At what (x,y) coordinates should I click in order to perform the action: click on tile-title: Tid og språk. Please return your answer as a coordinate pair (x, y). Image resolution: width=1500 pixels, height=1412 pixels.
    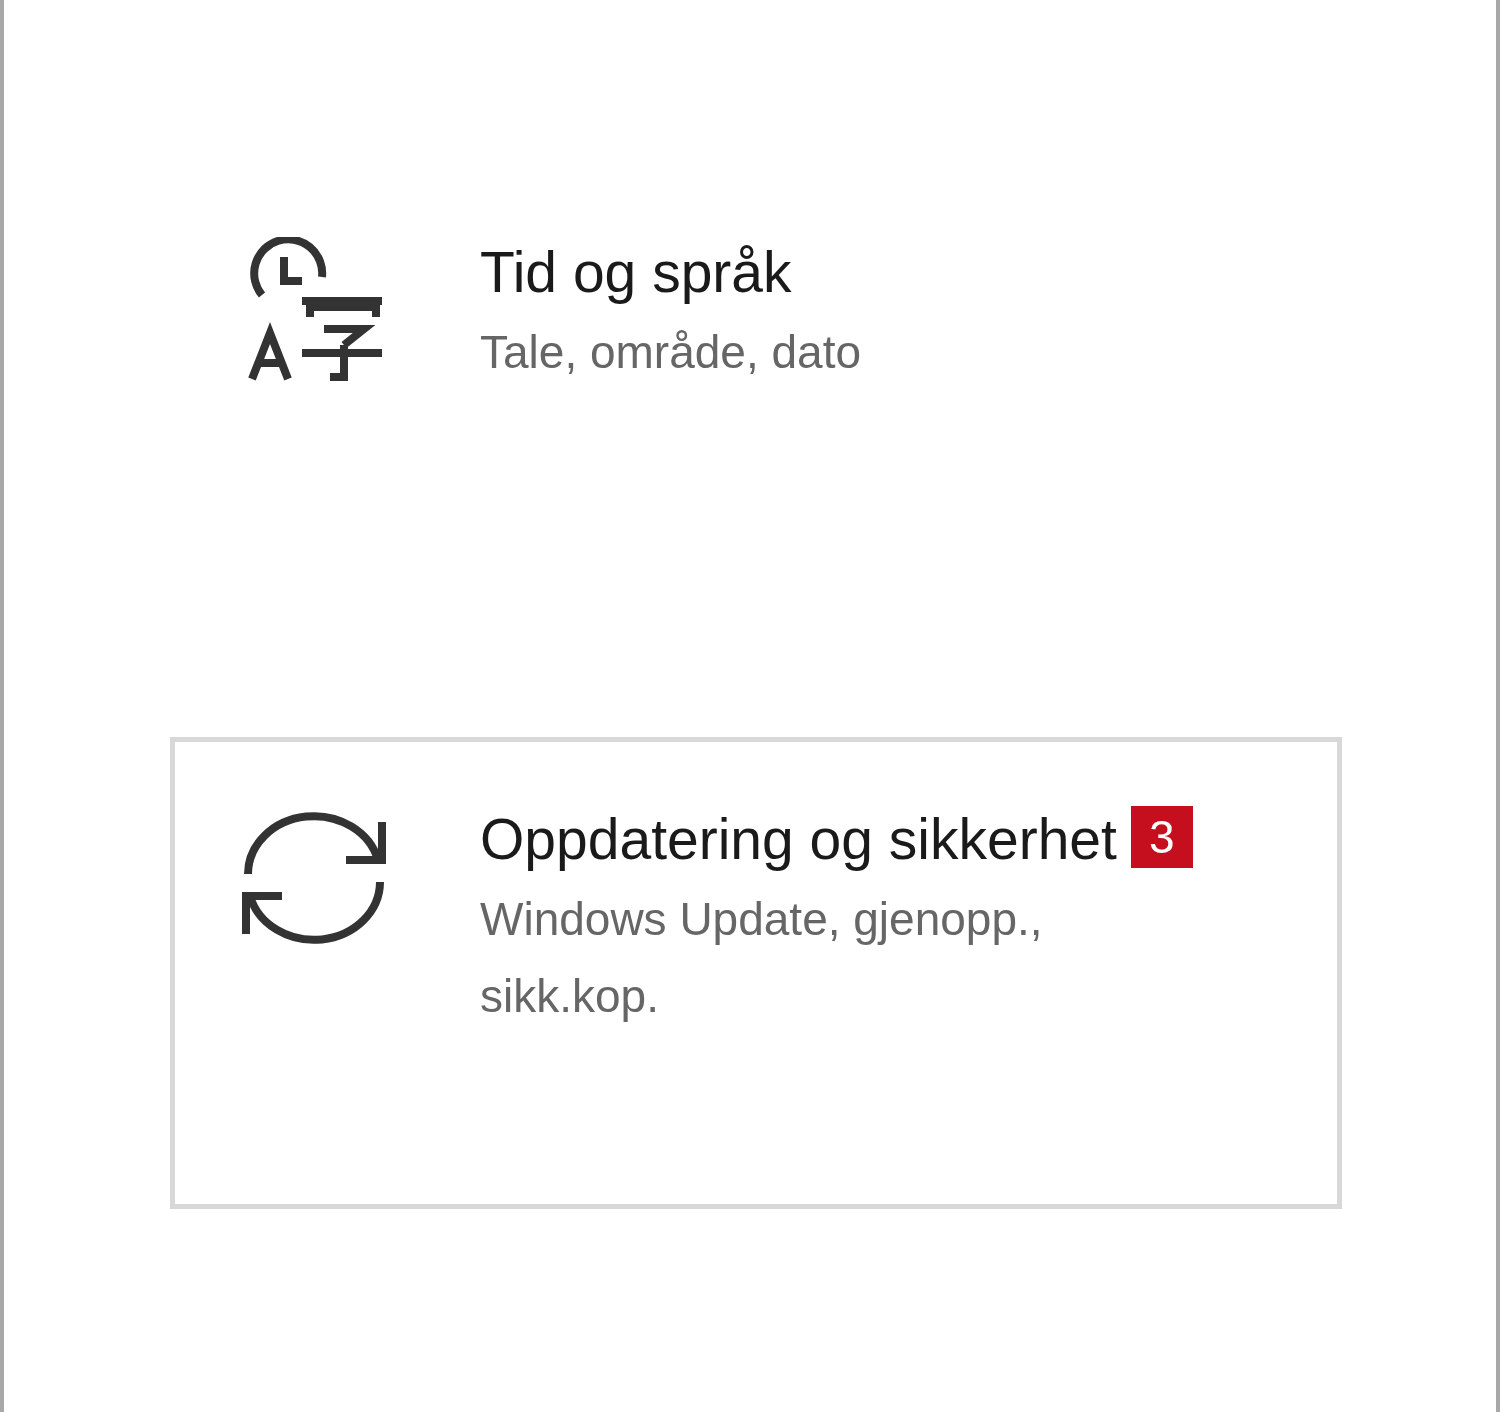
    Looking at the image, I should click on (636, 272).